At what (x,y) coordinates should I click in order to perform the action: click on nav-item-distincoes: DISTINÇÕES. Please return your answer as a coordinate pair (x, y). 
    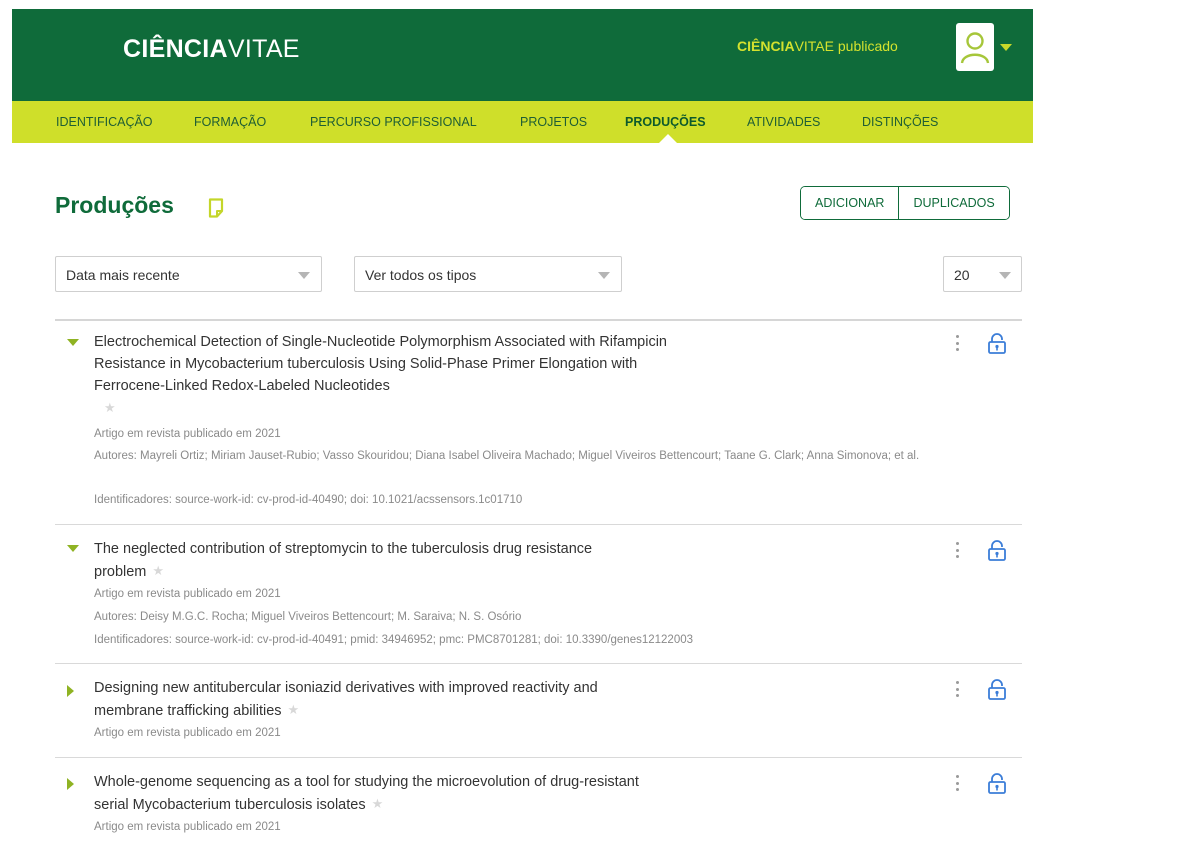
    Looking at the image, I should click on (900, 122).